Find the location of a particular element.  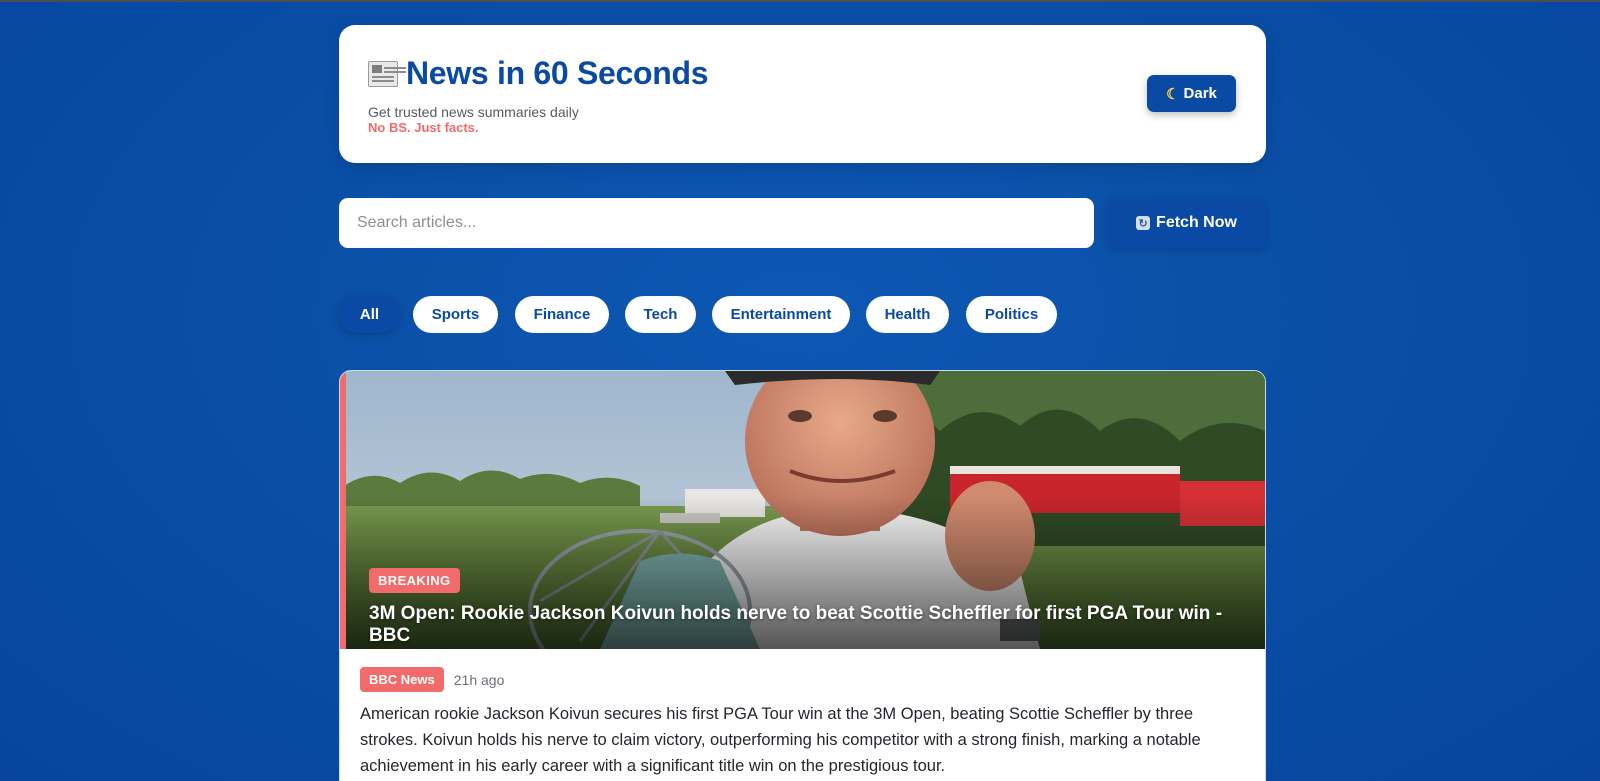

fetch-now-button: ↻ Fetch Now is located at coordinates (1186, 223).